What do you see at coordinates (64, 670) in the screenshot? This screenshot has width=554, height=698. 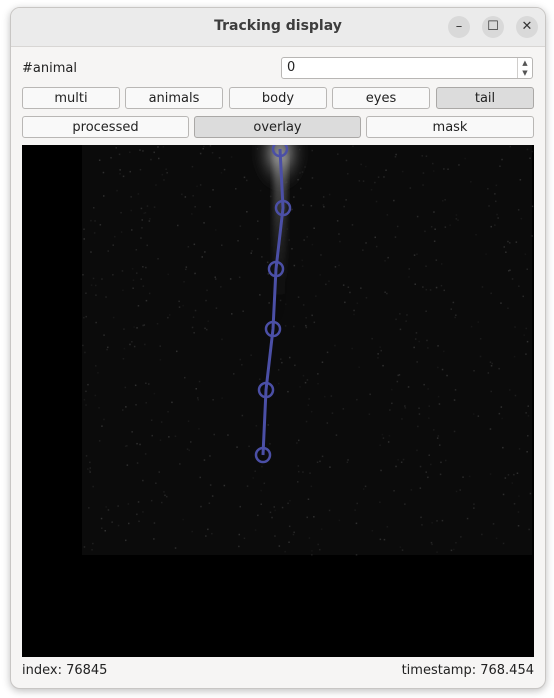 I see `index-status: index: 76845` at bounding box center [64, 670].